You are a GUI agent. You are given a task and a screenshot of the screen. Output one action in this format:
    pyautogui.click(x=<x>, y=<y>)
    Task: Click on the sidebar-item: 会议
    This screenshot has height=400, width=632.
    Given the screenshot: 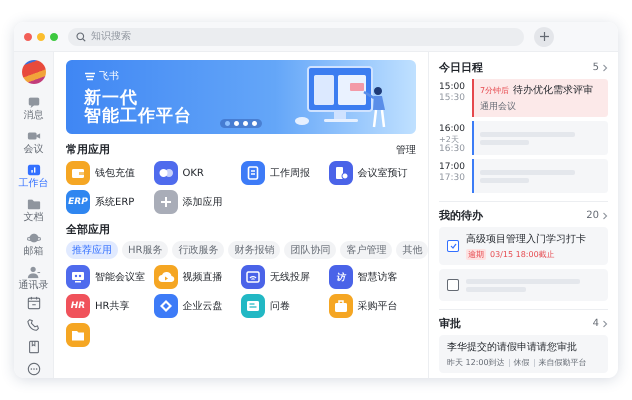 What is the action you would take?
    pyautogui.click(x=34, y=142)
    